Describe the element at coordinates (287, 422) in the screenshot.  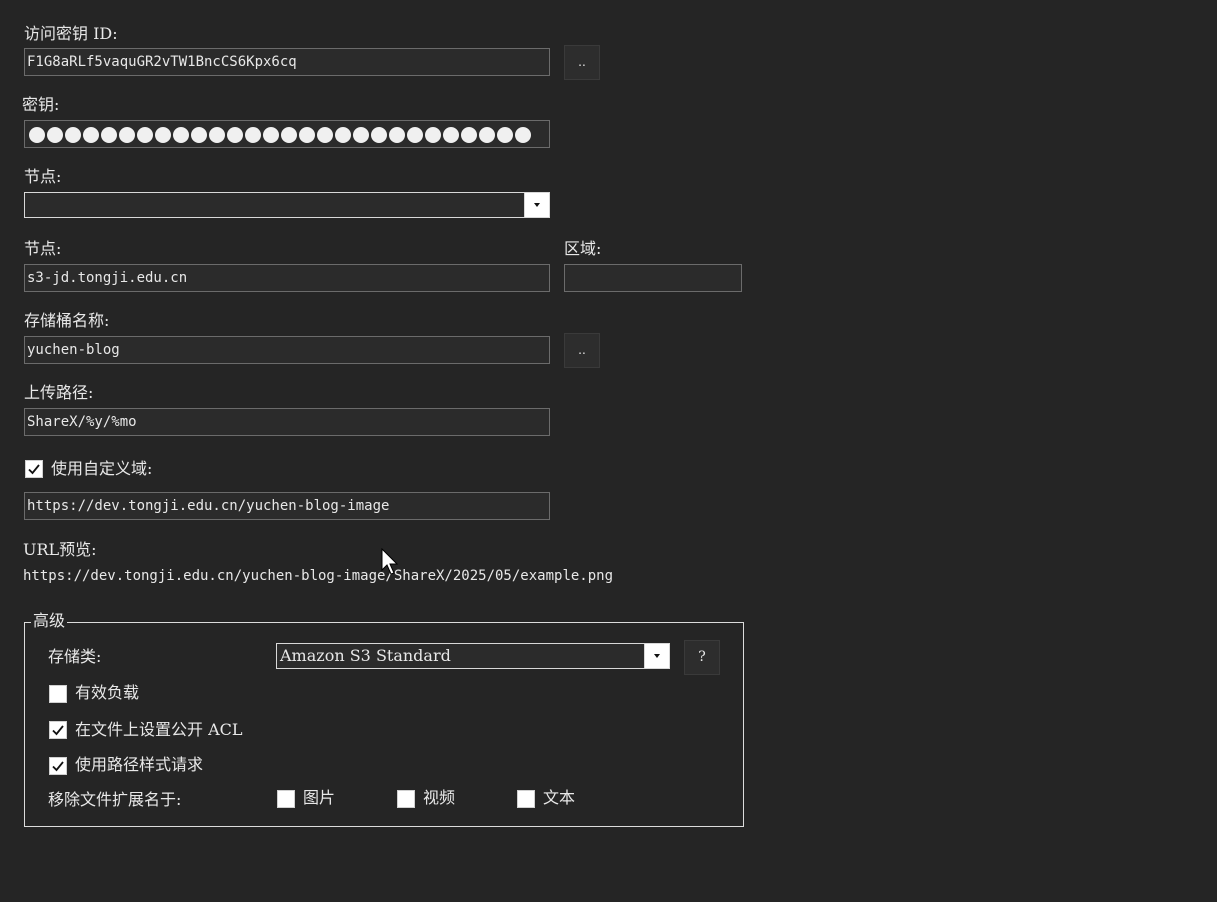
I see `upload-path-input: ShareX/%y/%mo` at that location.